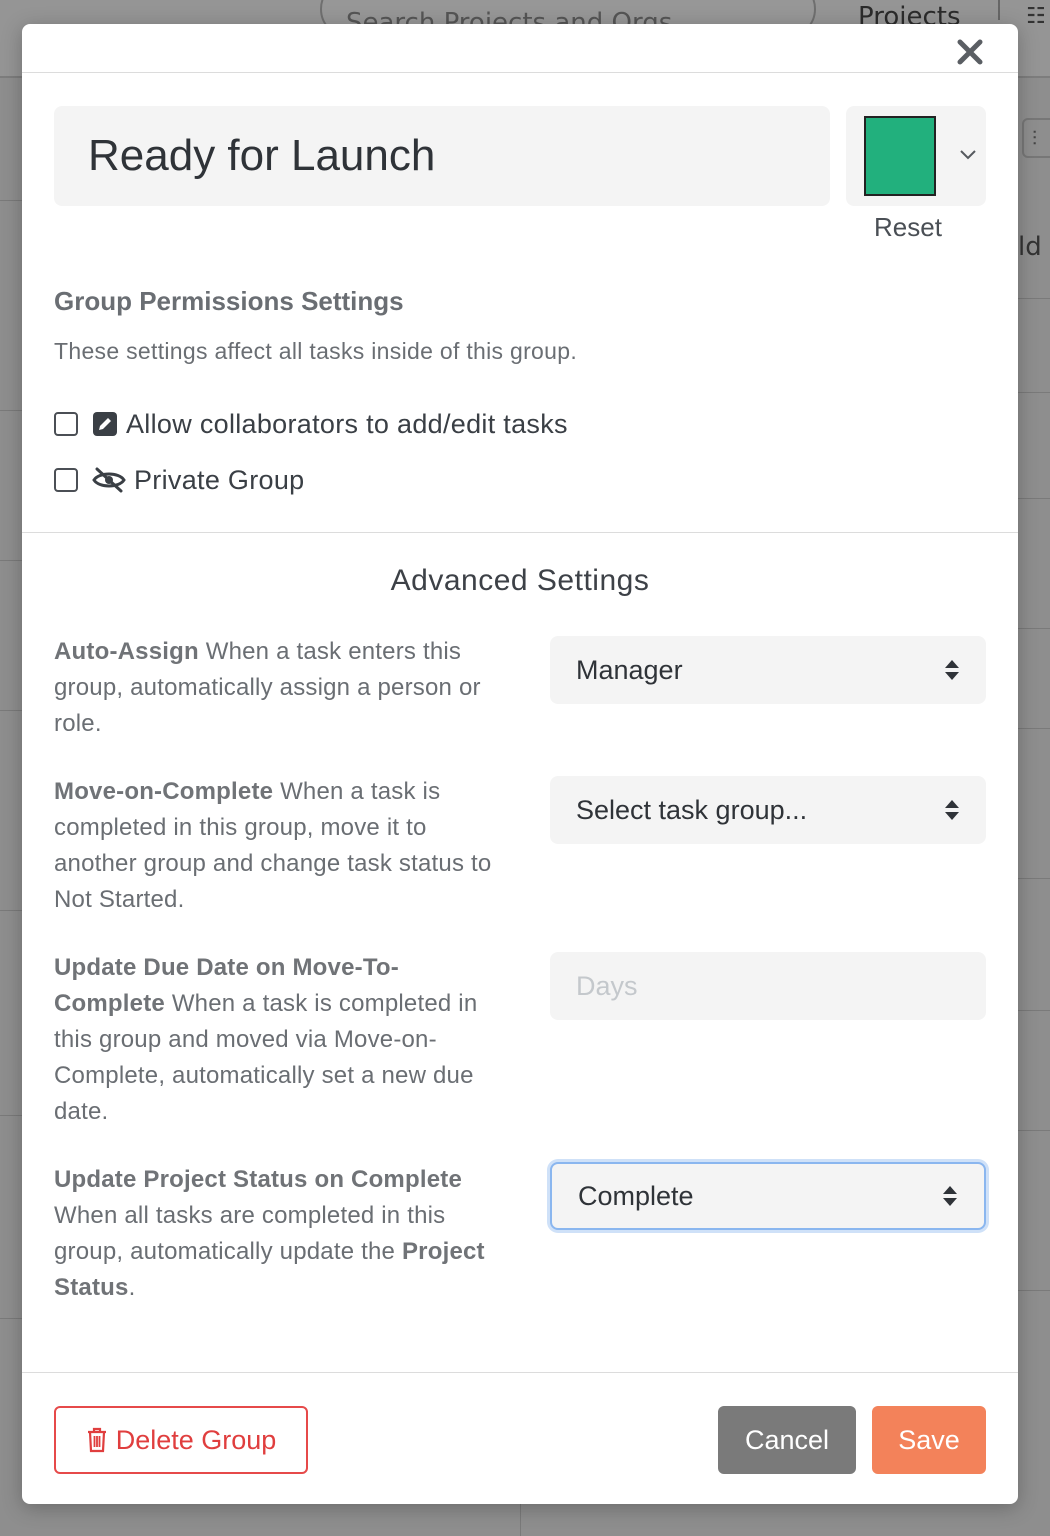 This screenshot has height=1536, width=1050. Describe the element at coordinates (636, 1195) in the screenshot. I see `project-status-value: Complete` at that location.